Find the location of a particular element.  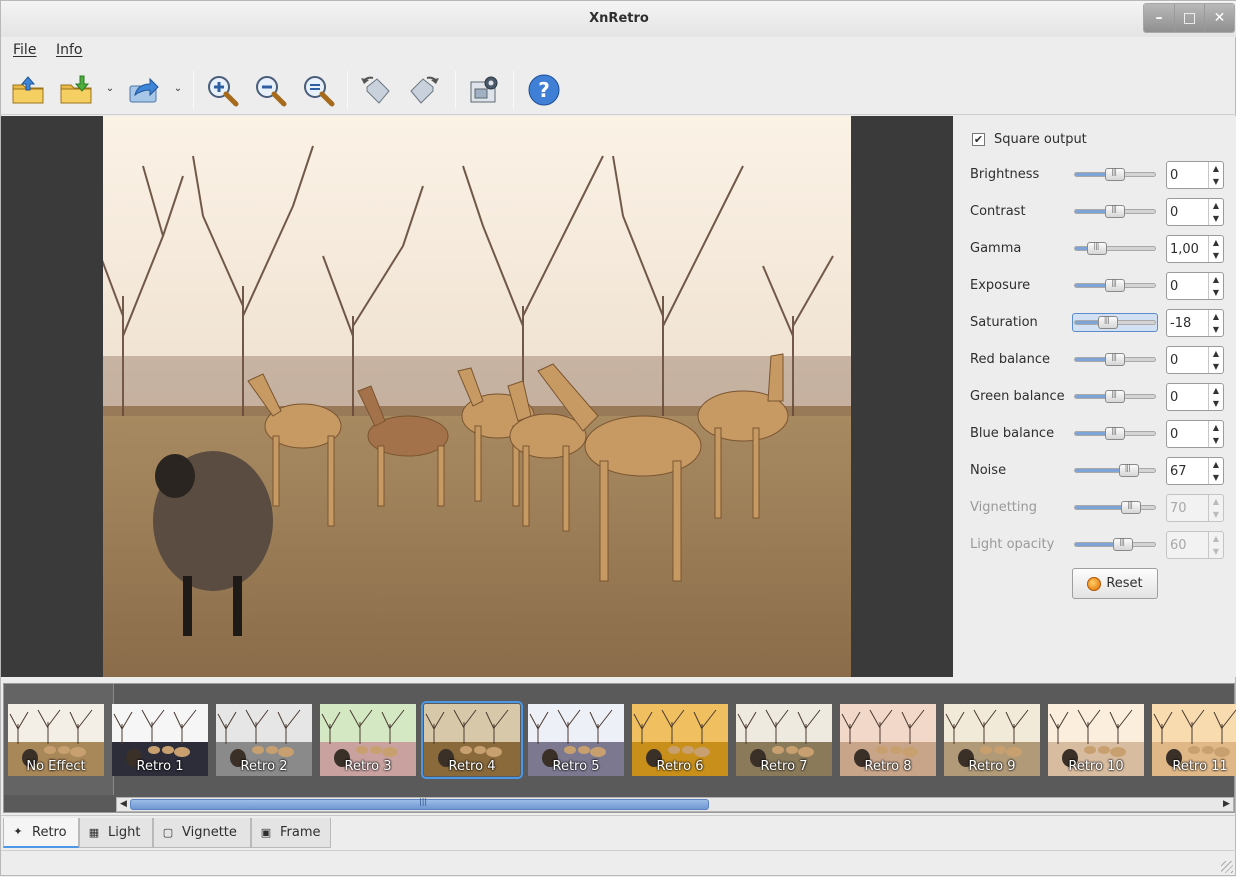

brightness-slider is located at coordinates (1115, 174).